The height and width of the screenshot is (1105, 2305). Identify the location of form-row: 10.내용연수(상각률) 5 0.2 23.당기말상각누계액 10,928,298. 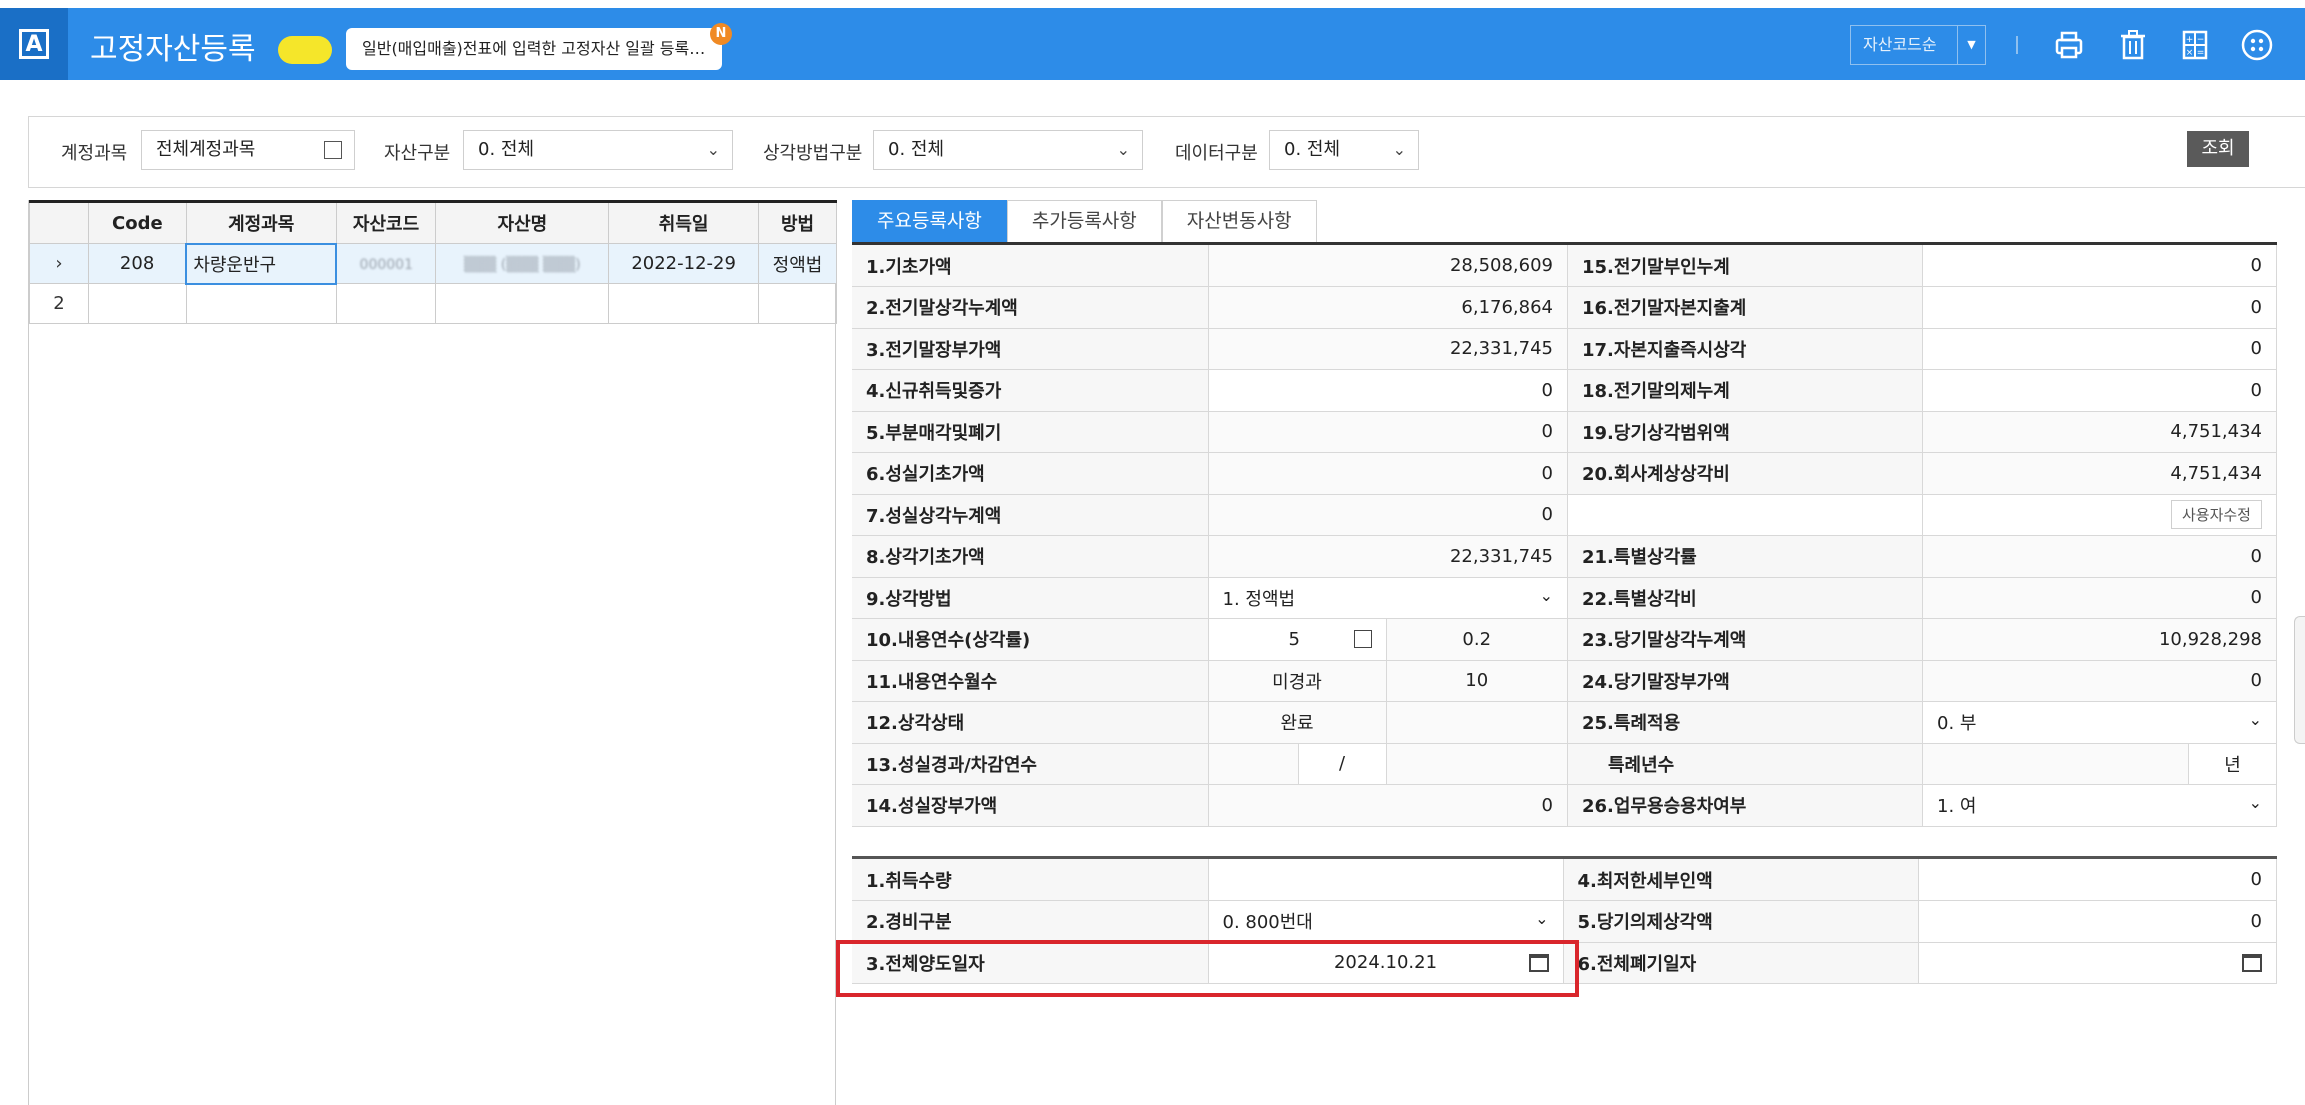
(1564, 639).